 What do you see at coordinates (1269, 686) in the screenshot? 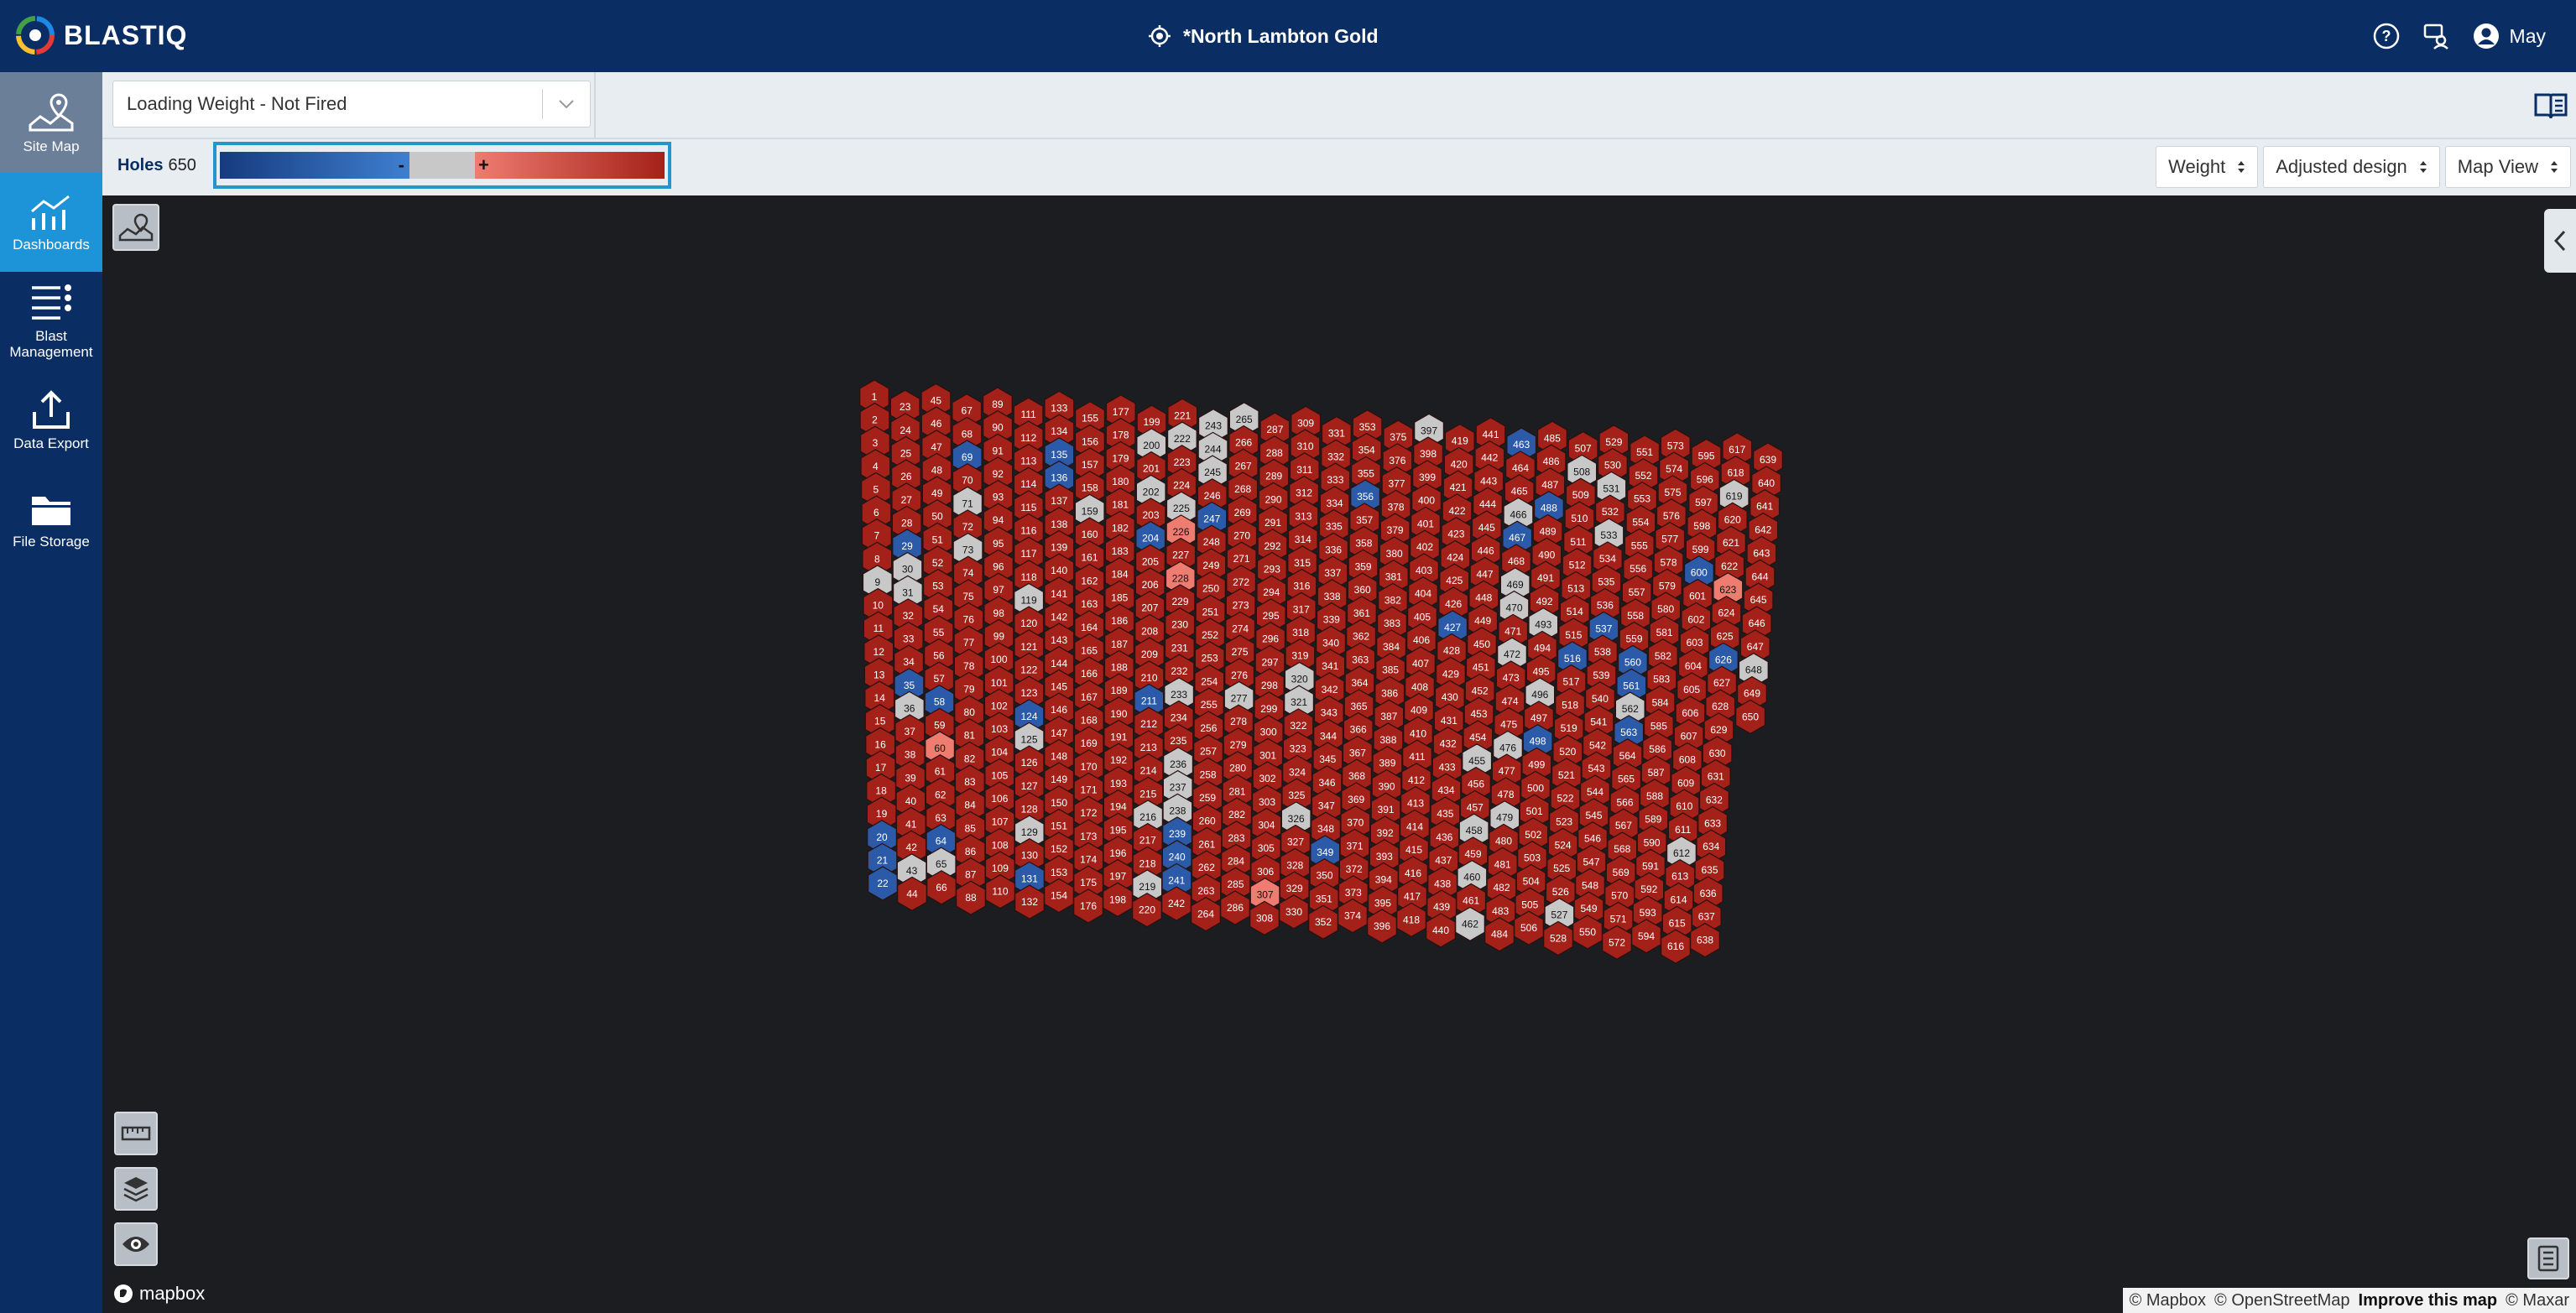
I see `blast-hole-label: 298` at bounding box center [1269, 686].